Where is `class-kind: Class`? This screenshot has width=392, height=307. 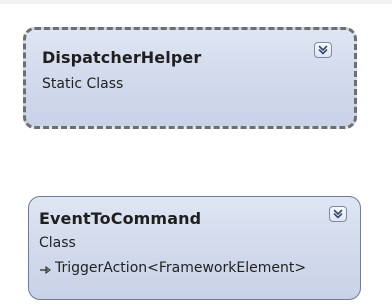 class-kind: Class is located at coordinates (57, 243).